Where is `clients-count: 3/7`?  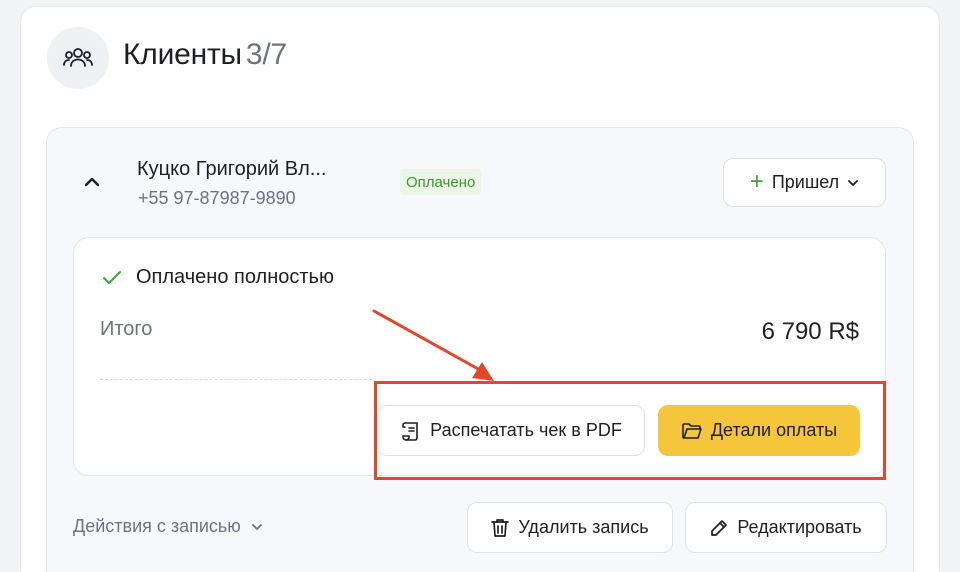 clients-count: 3/7 is located at coordinates (266, 54).